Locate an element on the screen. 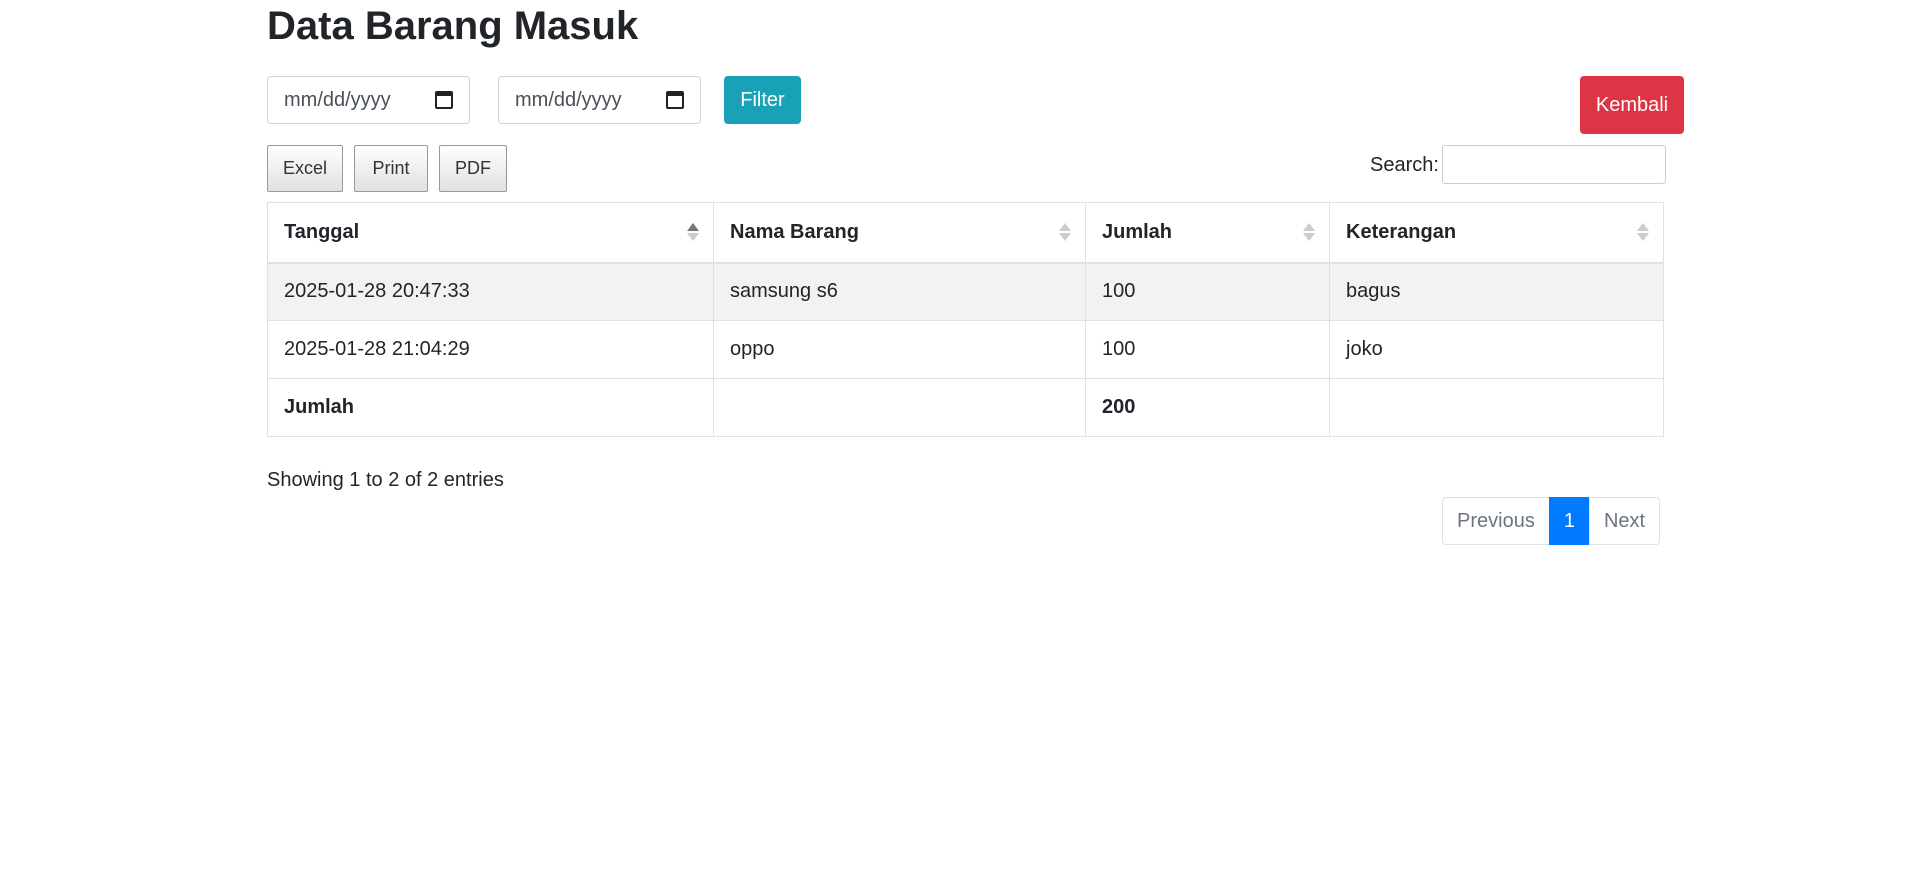 The height and width of the screenshot is (873, 1920). sort-ascending-icon is located at coordinates (693, 232).